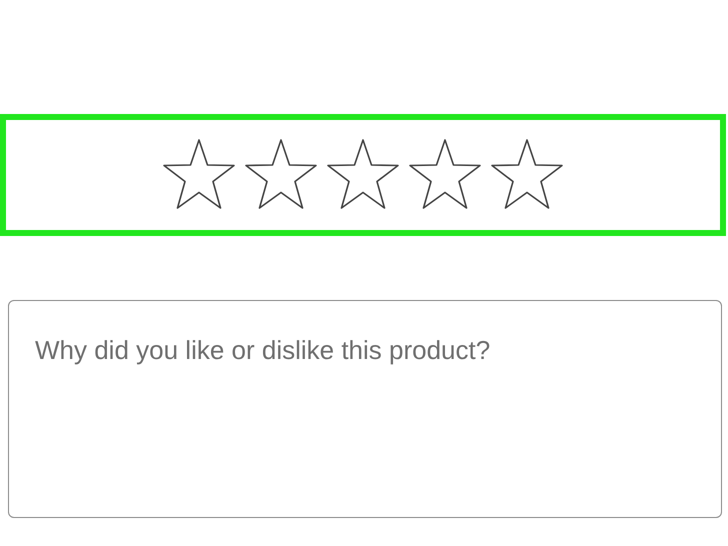 The width and height of the screenshot is (728, 546). I want to click on star-rating, so click(363, 175).